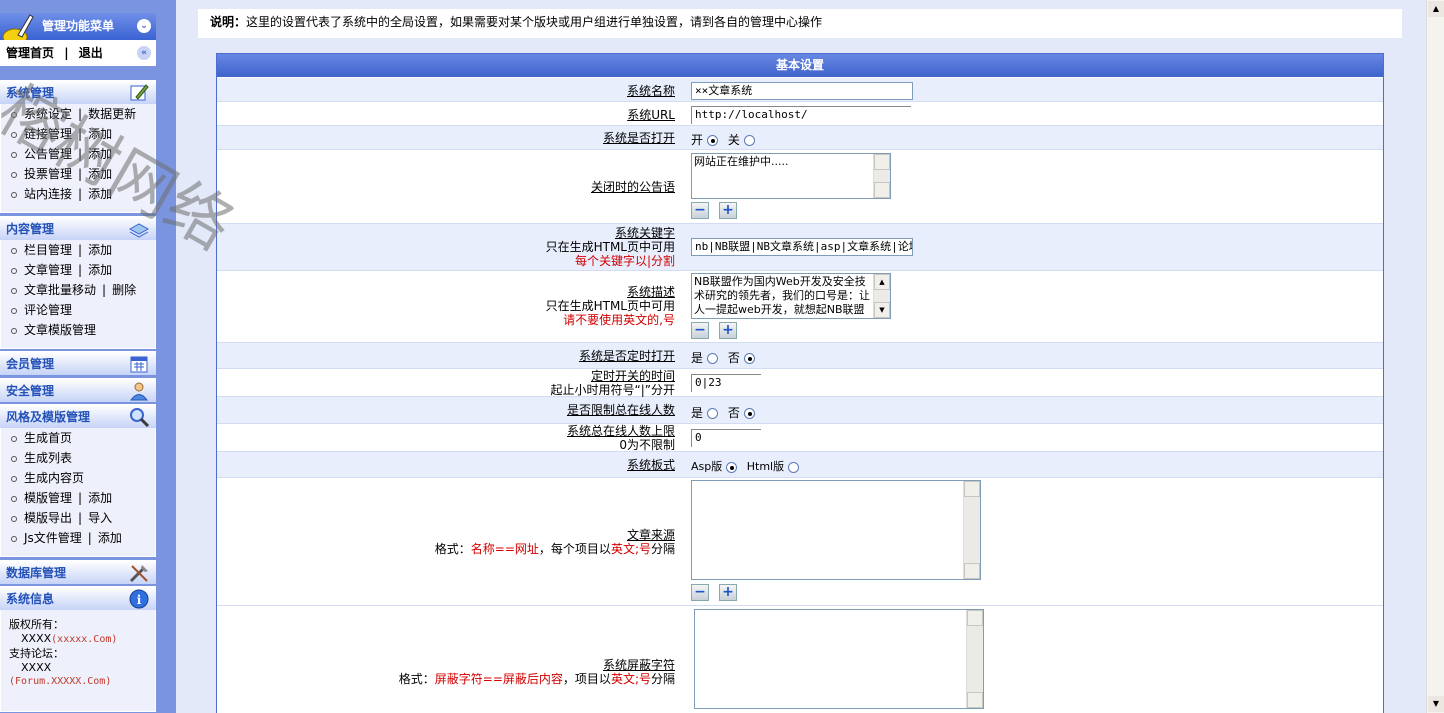 The image size is (1444, 713). Describe the element at coordinates (139, 230) in the screenshot. I see `stack-icon` at that location.